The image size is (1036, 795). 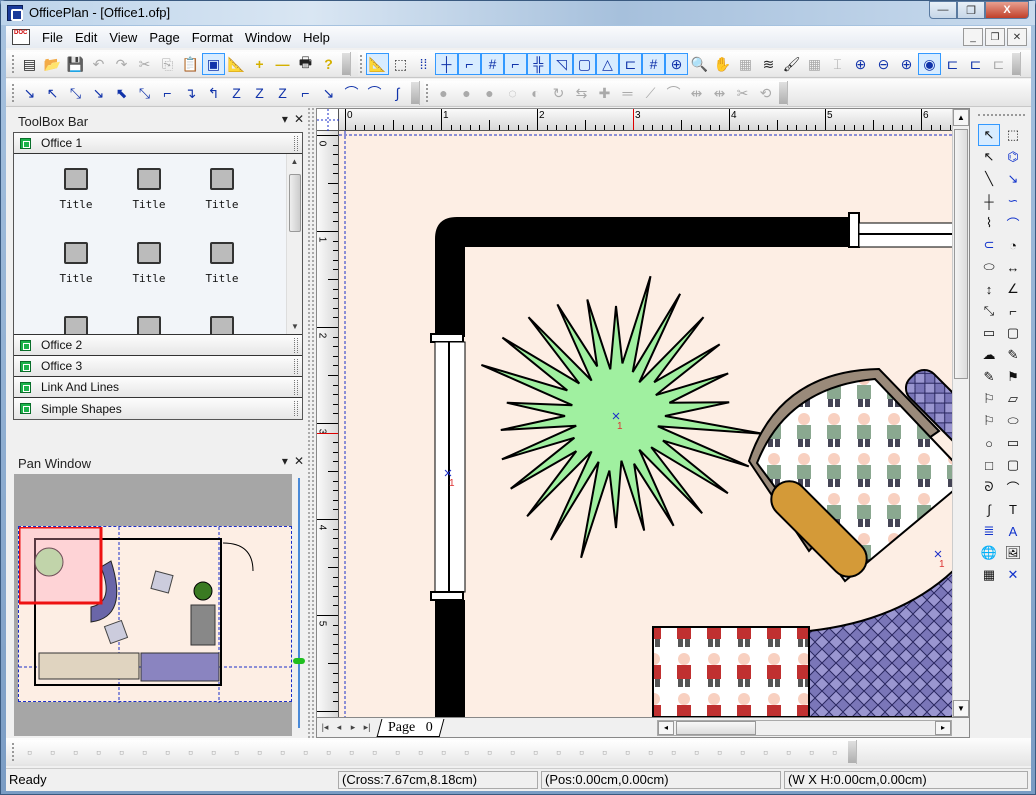 I want to click on zoom-in-plus-icon: +, so click(x=259, y=64).